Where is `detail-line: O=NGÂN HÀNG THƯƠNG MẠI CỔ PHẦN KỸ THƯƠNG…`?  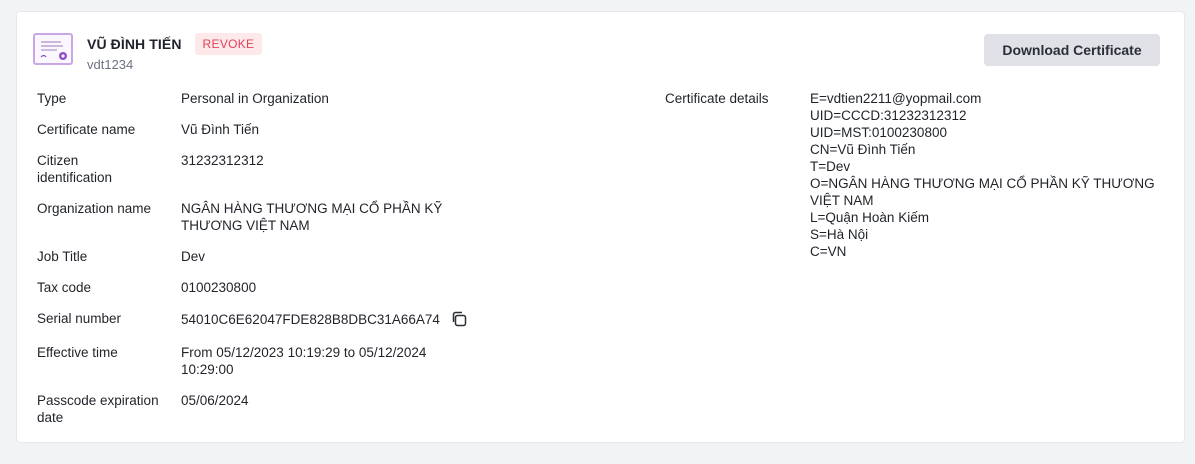
detail-line: O=NGÂN HÀNG THƯƠNG MẠI CỔ PHẦN KỸ THƯƠNG… is located at coordinates (982, 192).